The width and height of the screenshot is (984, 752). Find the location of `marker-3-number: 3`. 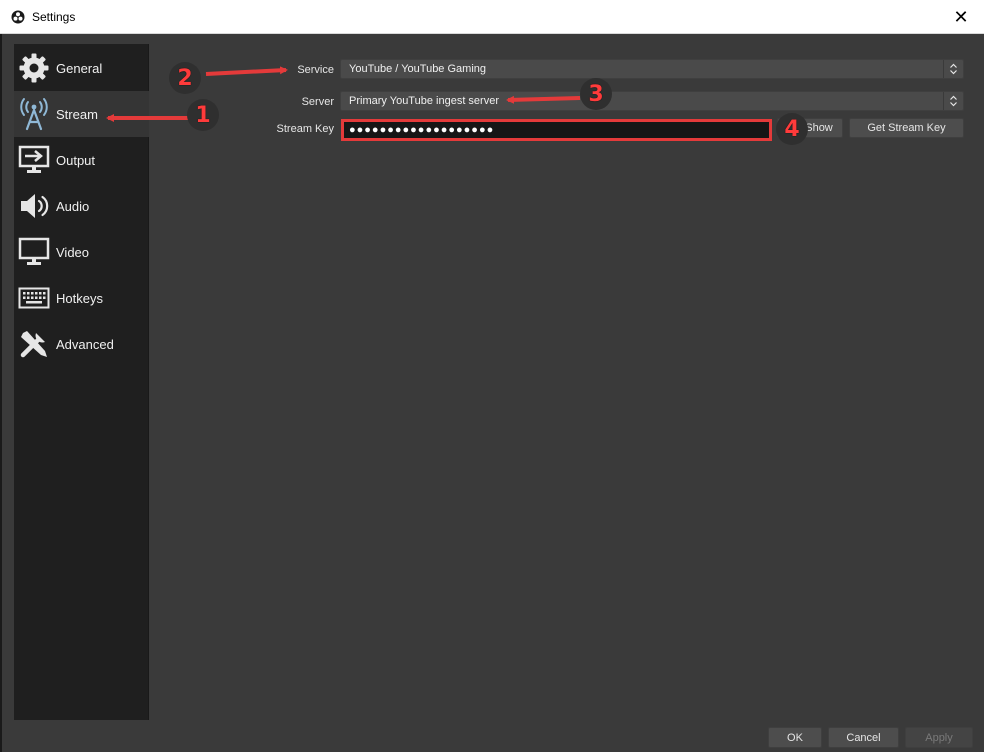

marker-3-number: 3 is located at coordinates (596, 94).